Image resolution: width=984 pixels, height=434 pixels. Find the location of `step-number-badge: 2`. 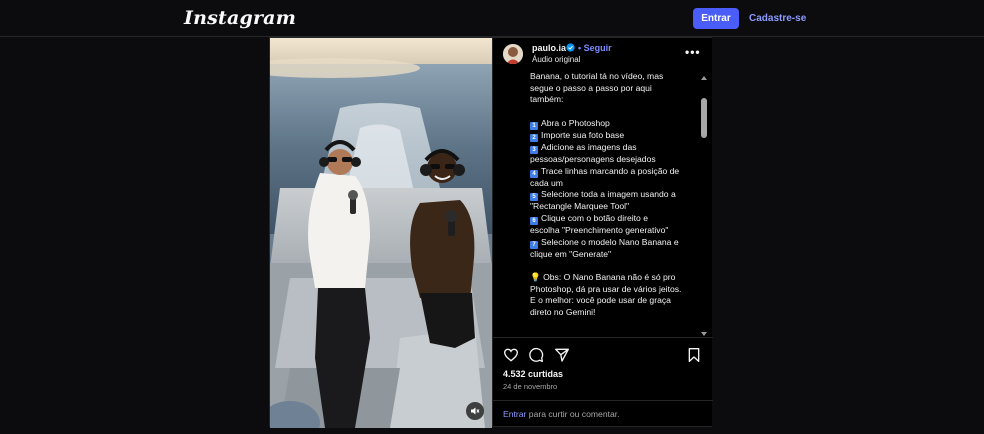

step-number-badge: 2 is located at coordinates (534, 137).